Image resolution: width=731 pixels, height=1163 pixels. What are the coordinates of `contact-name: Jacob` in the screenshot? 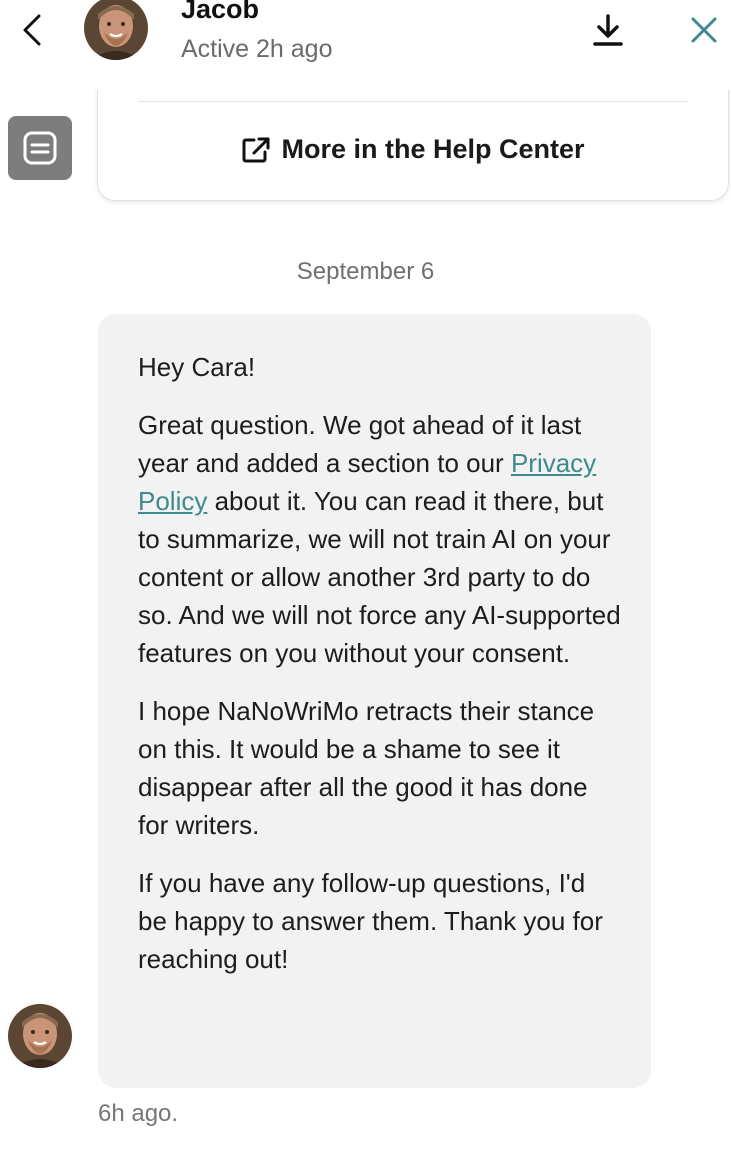 It's located at (220, 12).